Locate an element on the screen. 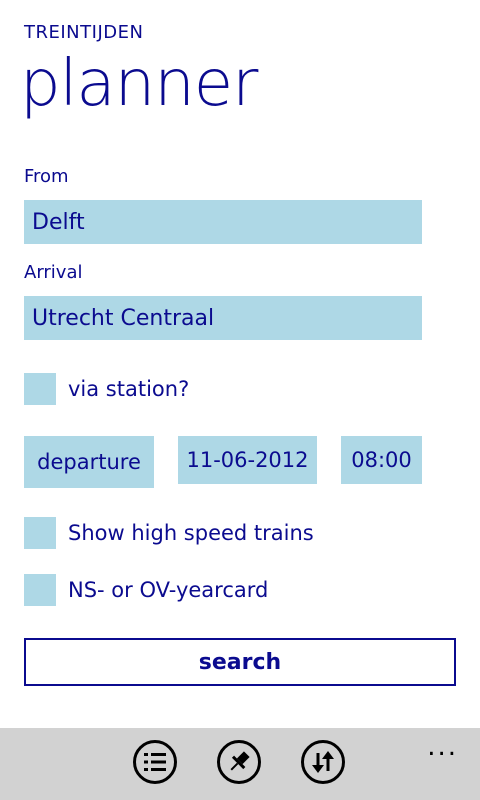  high-speed-label: Show high speed trains is located at coordinates (191, 533).